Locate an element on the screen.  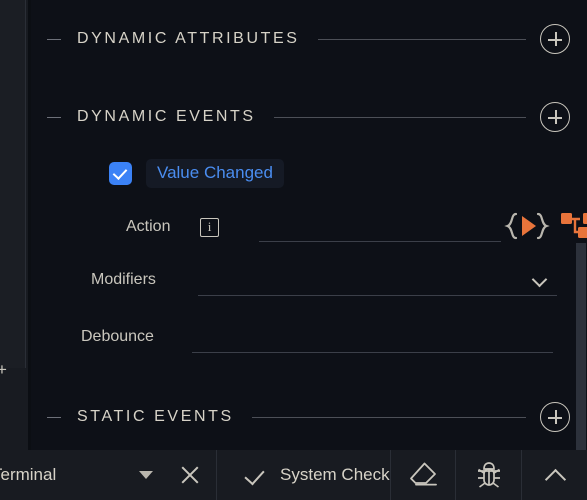
check-icon is located at coordinates (255, 475).